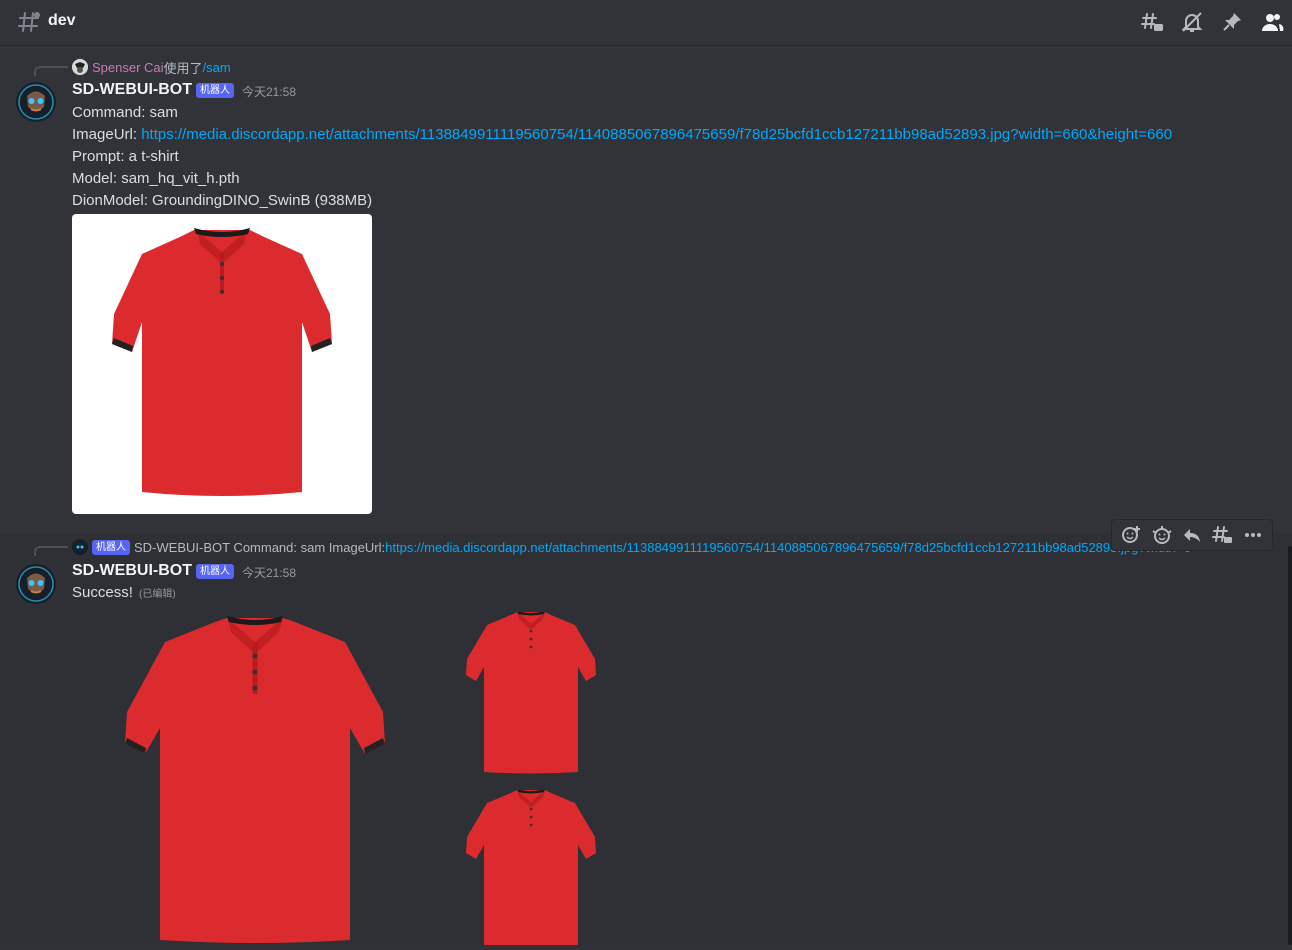  Describe the element at coordinates (107, 134) in the screenshot. I see `imageurl-label: ImageUrl:` at that location.